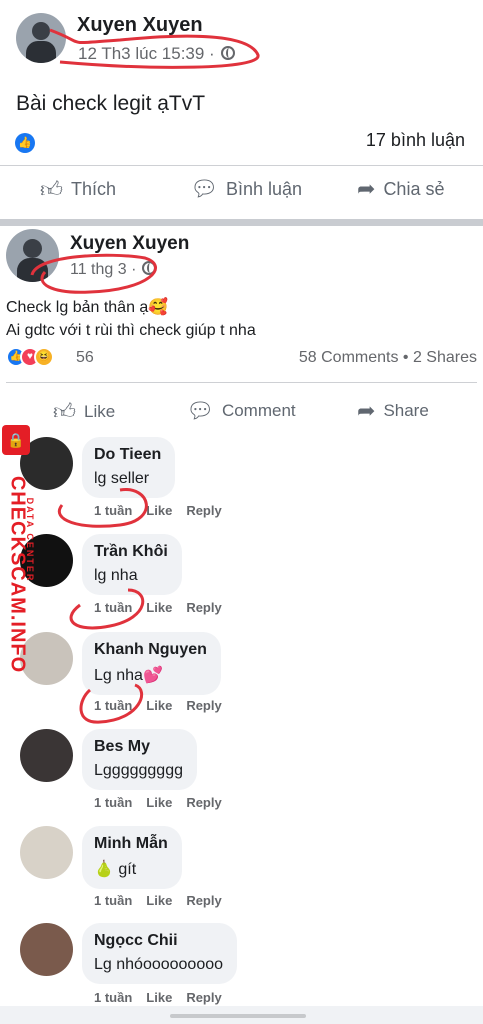 This screenshot has height=1024, width=483. I want to click on post-stats: 58 Comments • 2 Shares, so click(388, 358).